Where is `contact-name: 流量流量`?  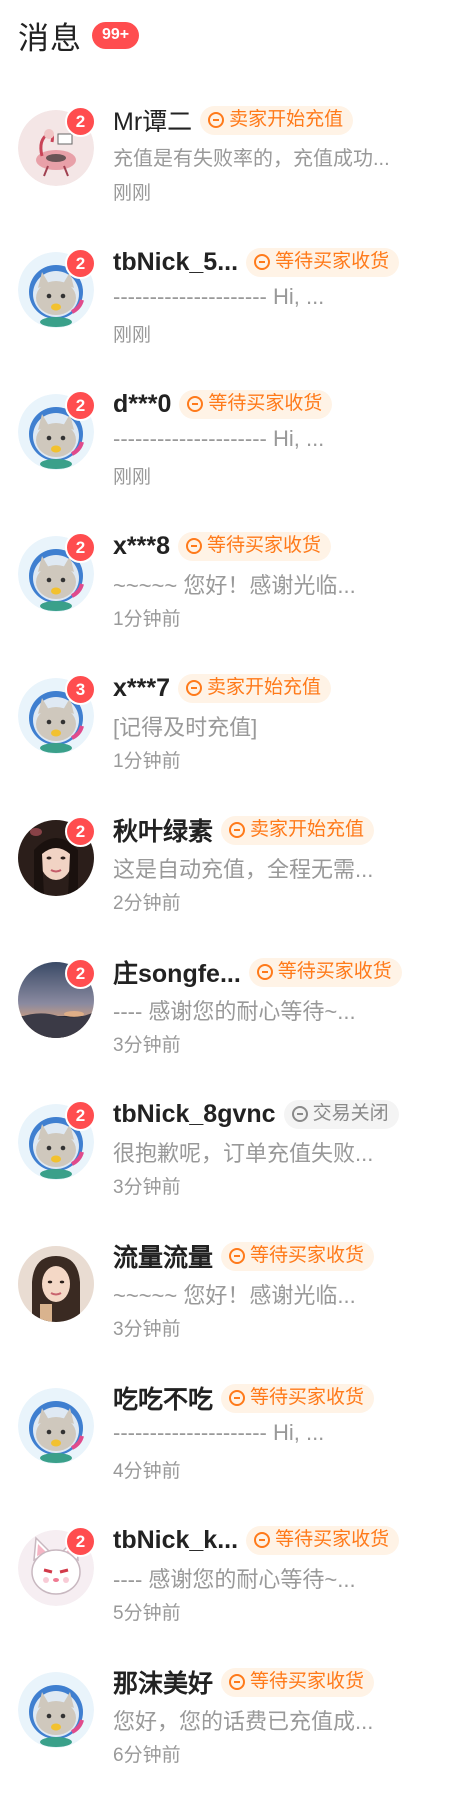
contact-name: 流量流量 is located at coordinates (163, 1258).